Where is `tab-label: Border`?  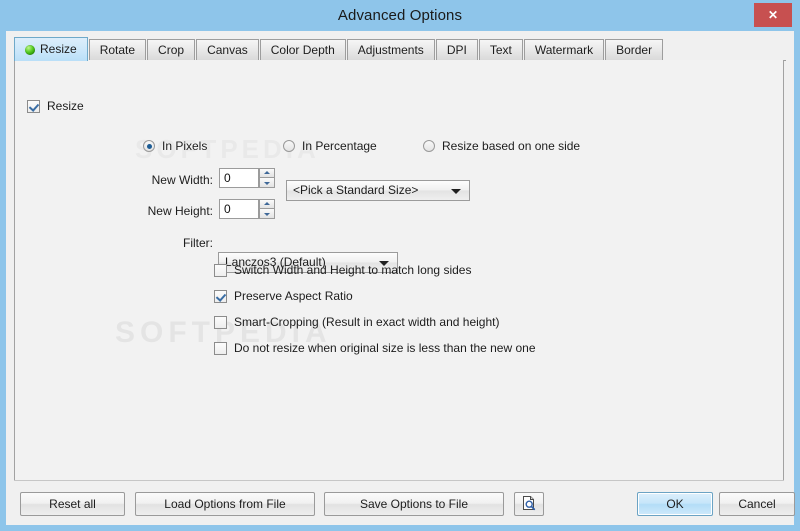
tab-label: Border is located at coordinates (634, 50).